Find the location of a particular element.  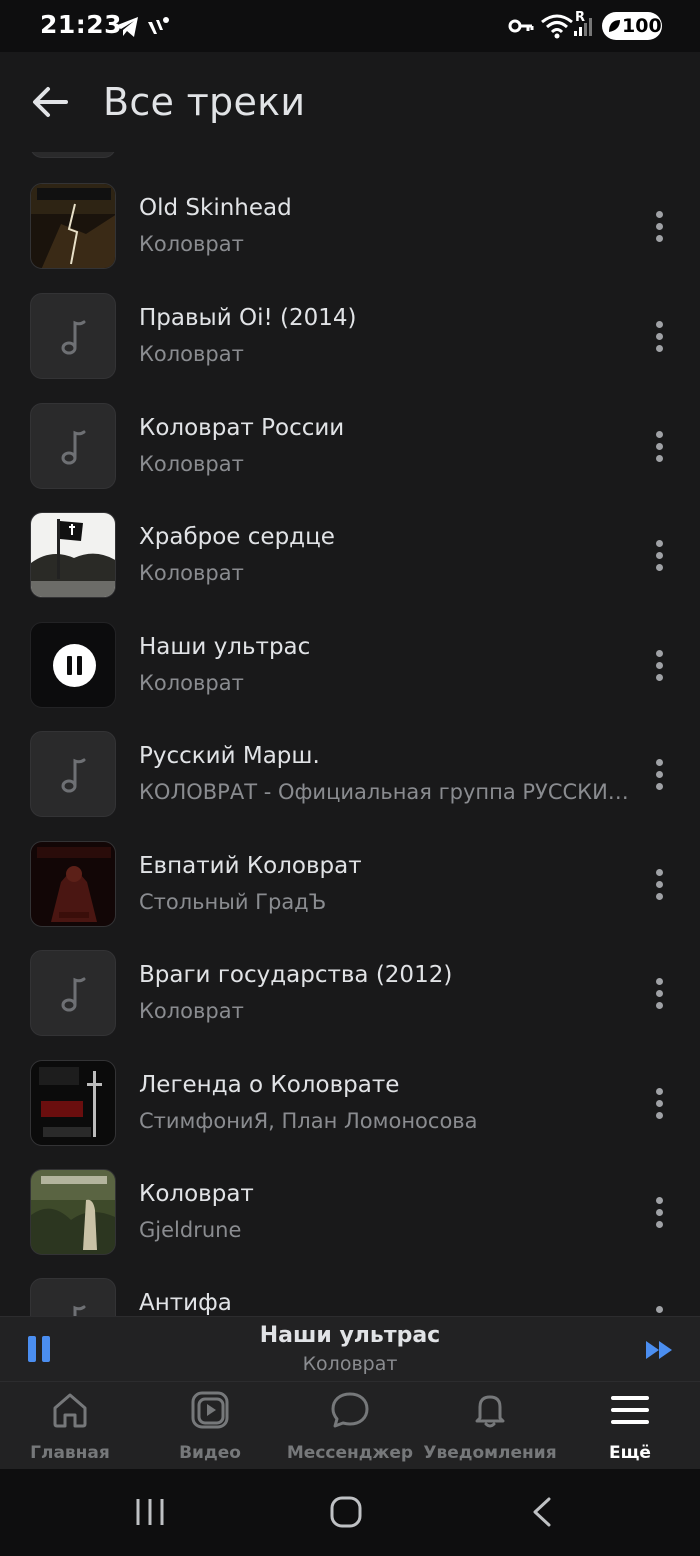

tab-video: Видео is located at coordinates (210, 1426).